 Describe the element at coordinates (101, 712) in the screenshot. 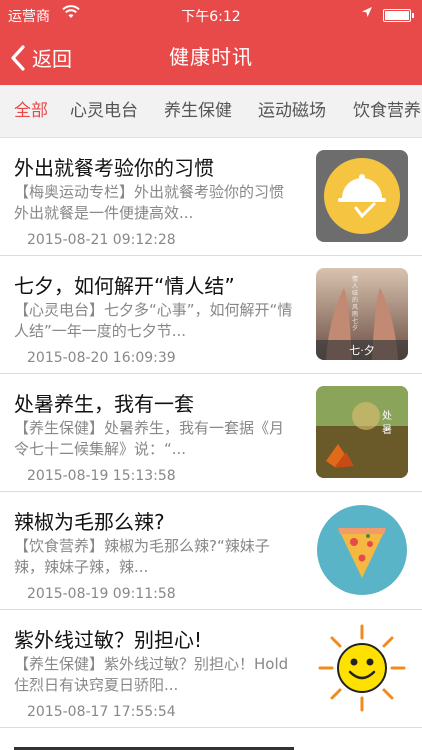

I see `article-date: 2015-08-17 17:55:54` at that location.